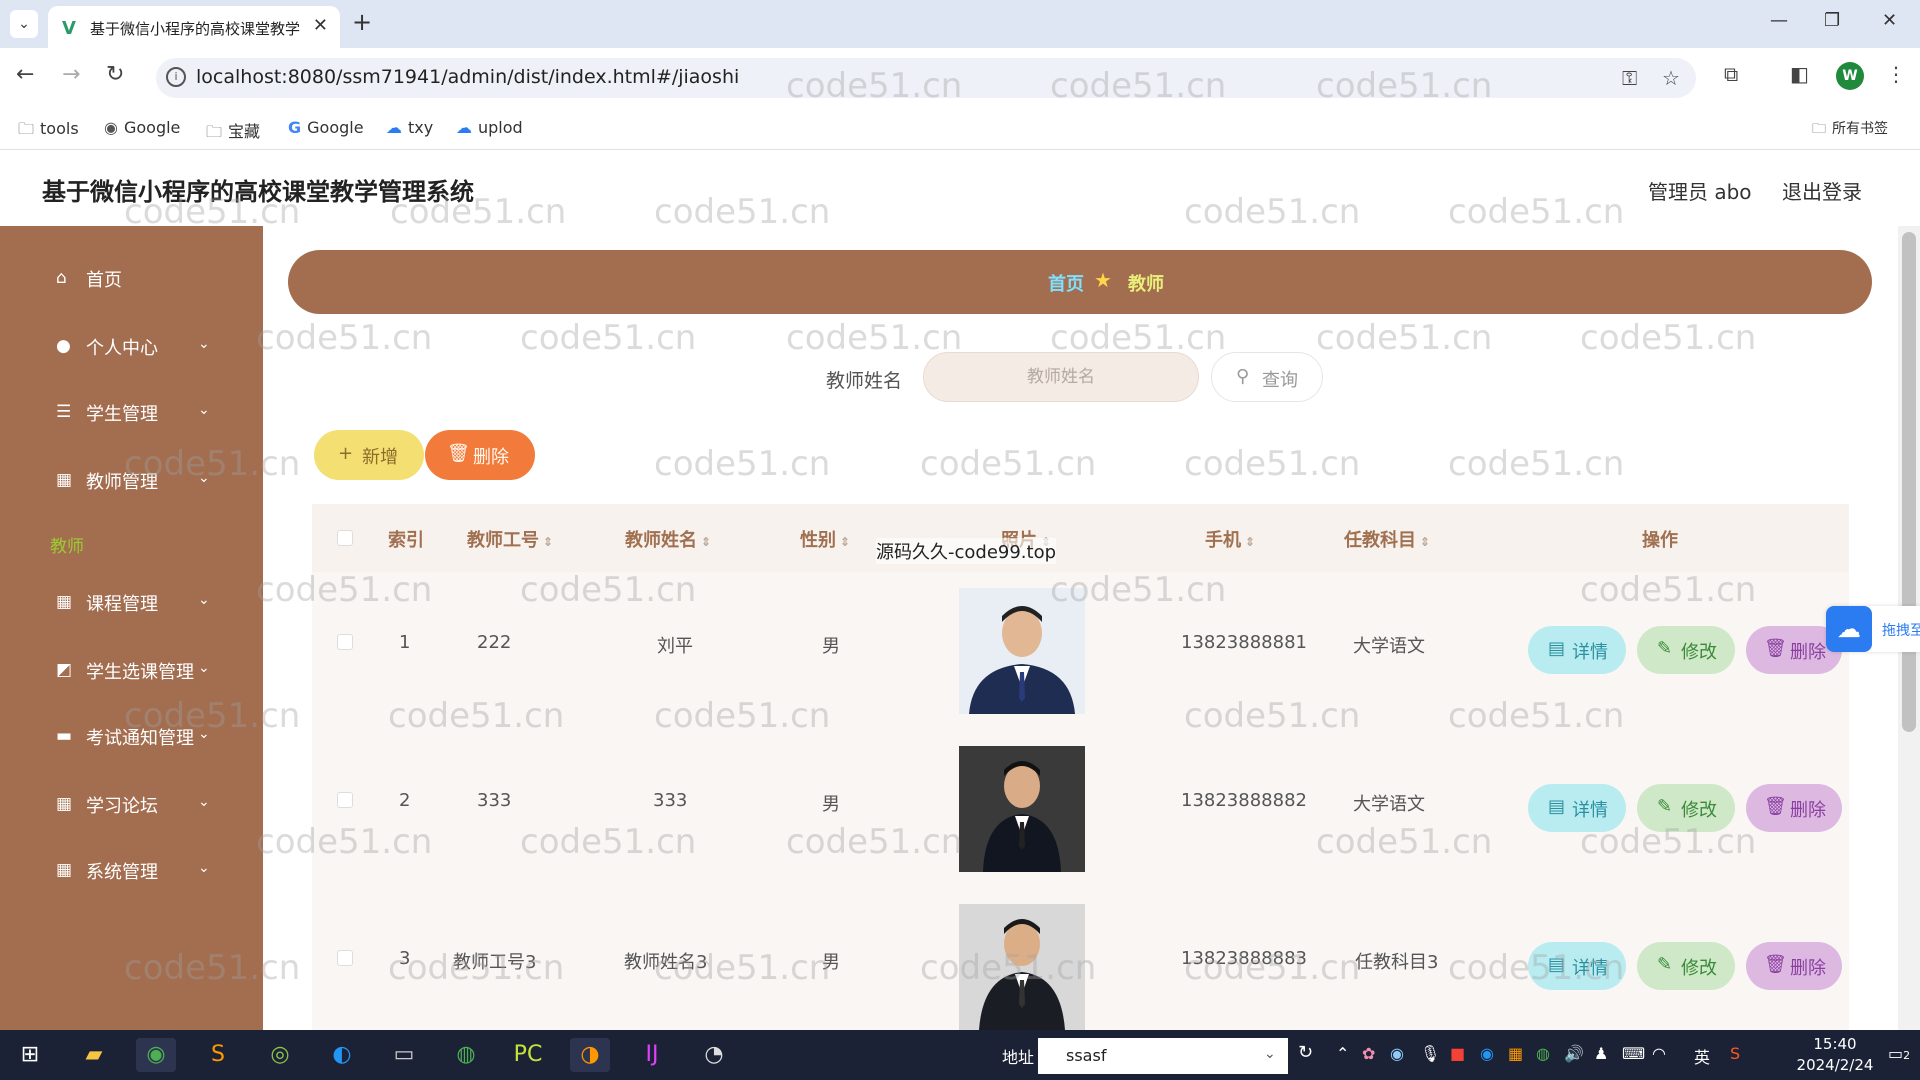  What do you see at coordinates (1799, 74) in the screenshot?
I see `sidepanel-icon: ◧` at bounding box center [1799, 74].